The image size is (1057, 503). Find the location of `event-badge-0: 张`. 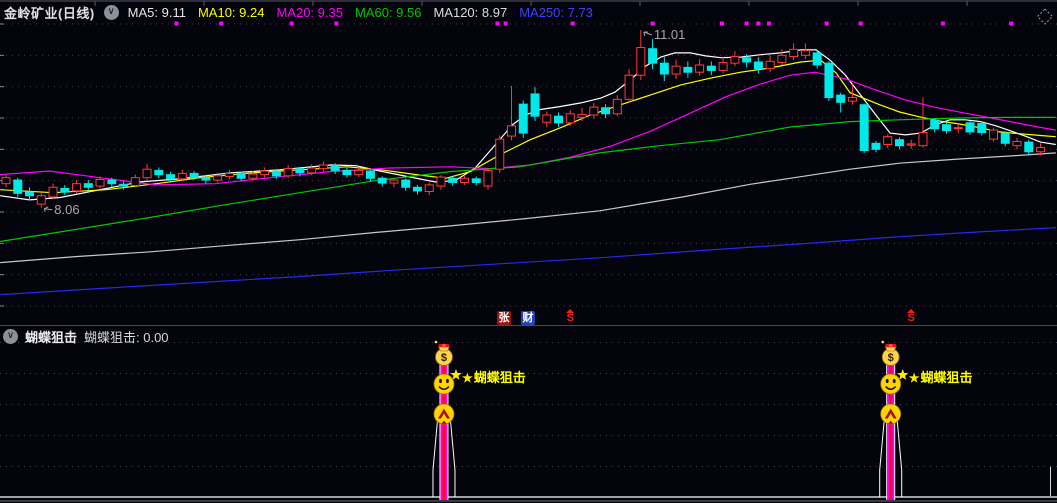

event-badge-0: 张 is located at coordinates (504, 318).